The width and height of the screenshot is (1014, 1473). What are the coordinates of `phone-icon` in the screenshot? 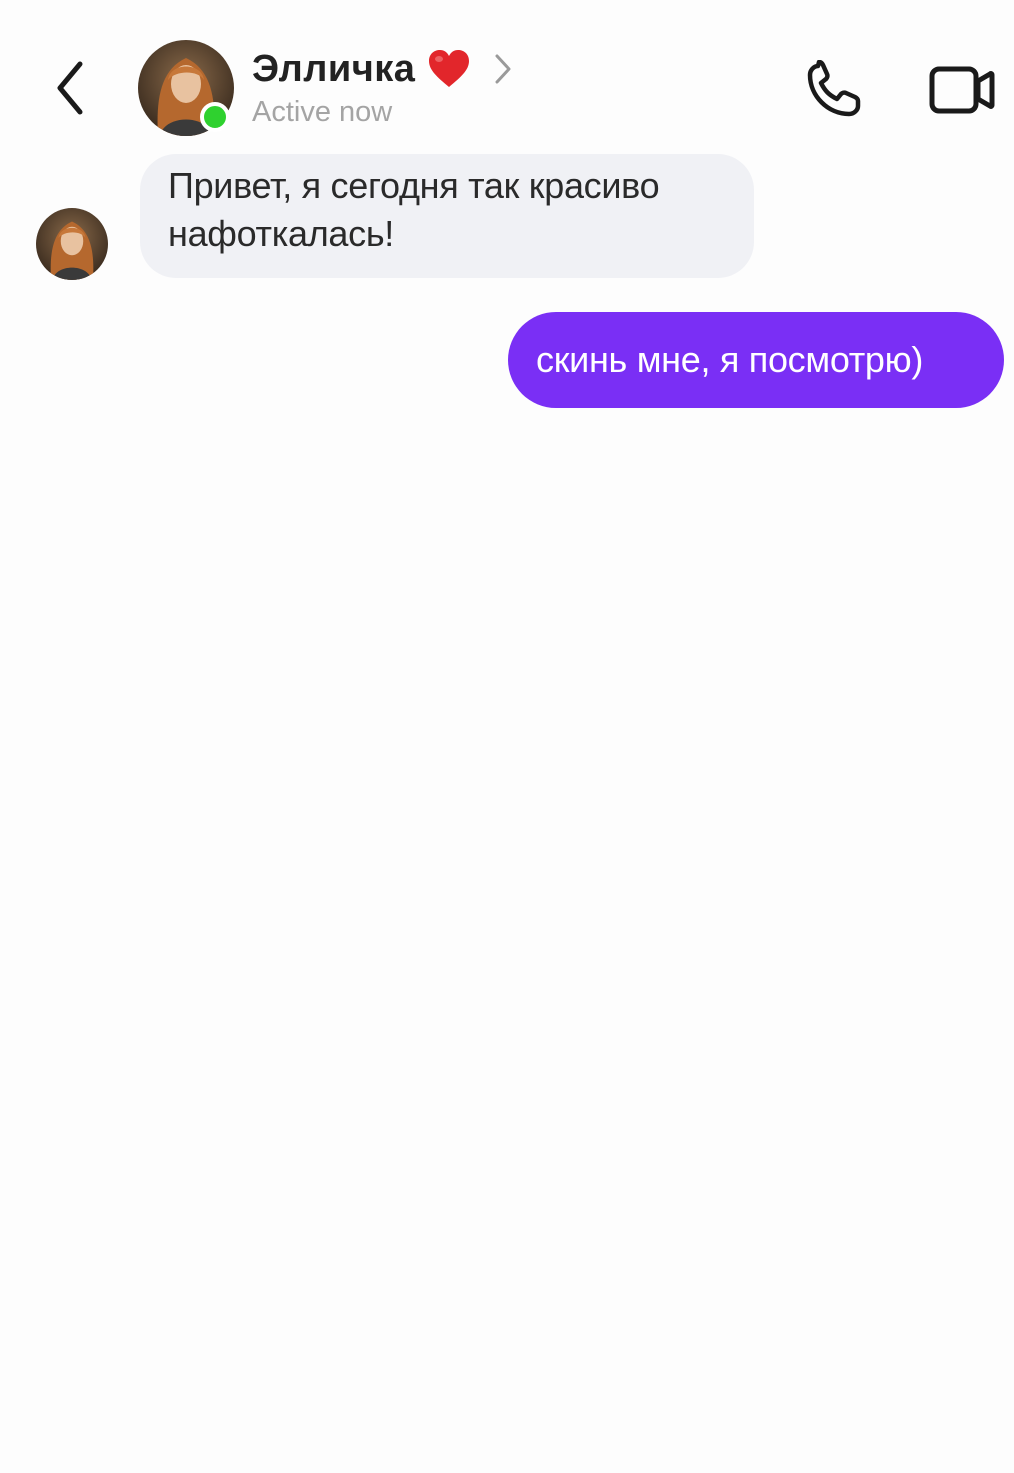 It's located at (834, 88).